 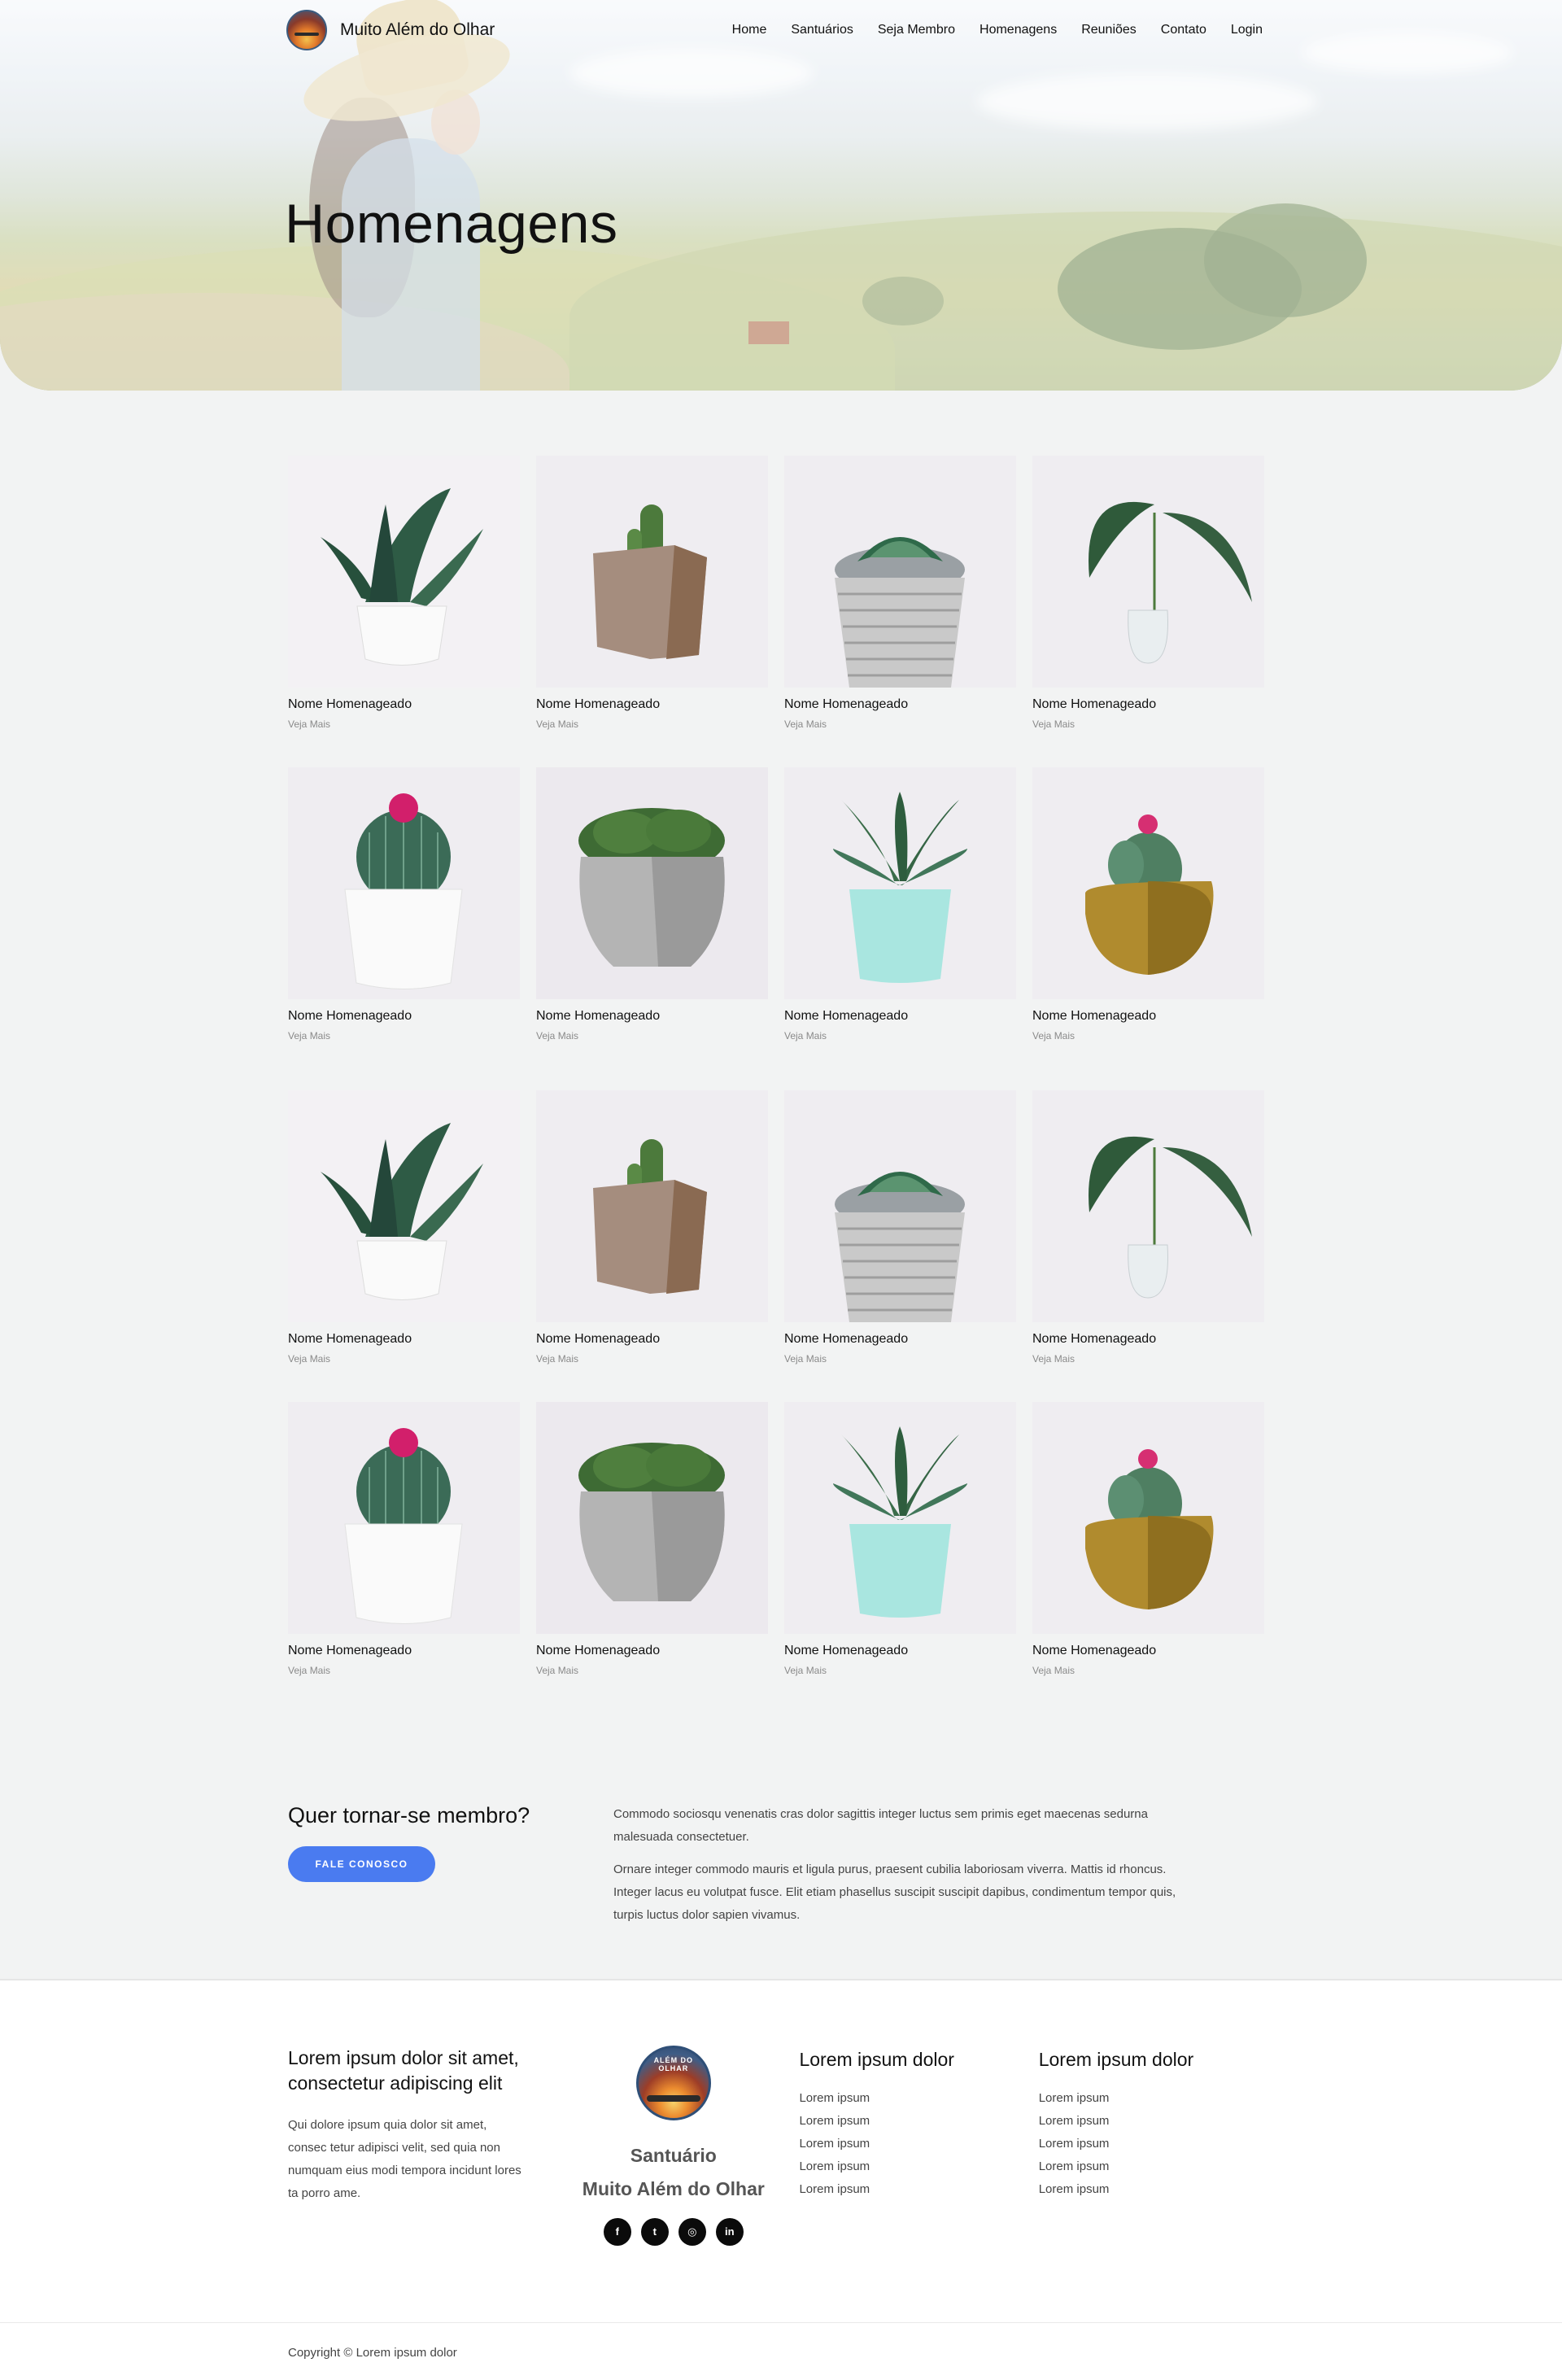 What do you see at coordinates (822, 30) in the screenshot?
I see `nav-item-santuarios: Santuários` at bounding box center [822, 30].